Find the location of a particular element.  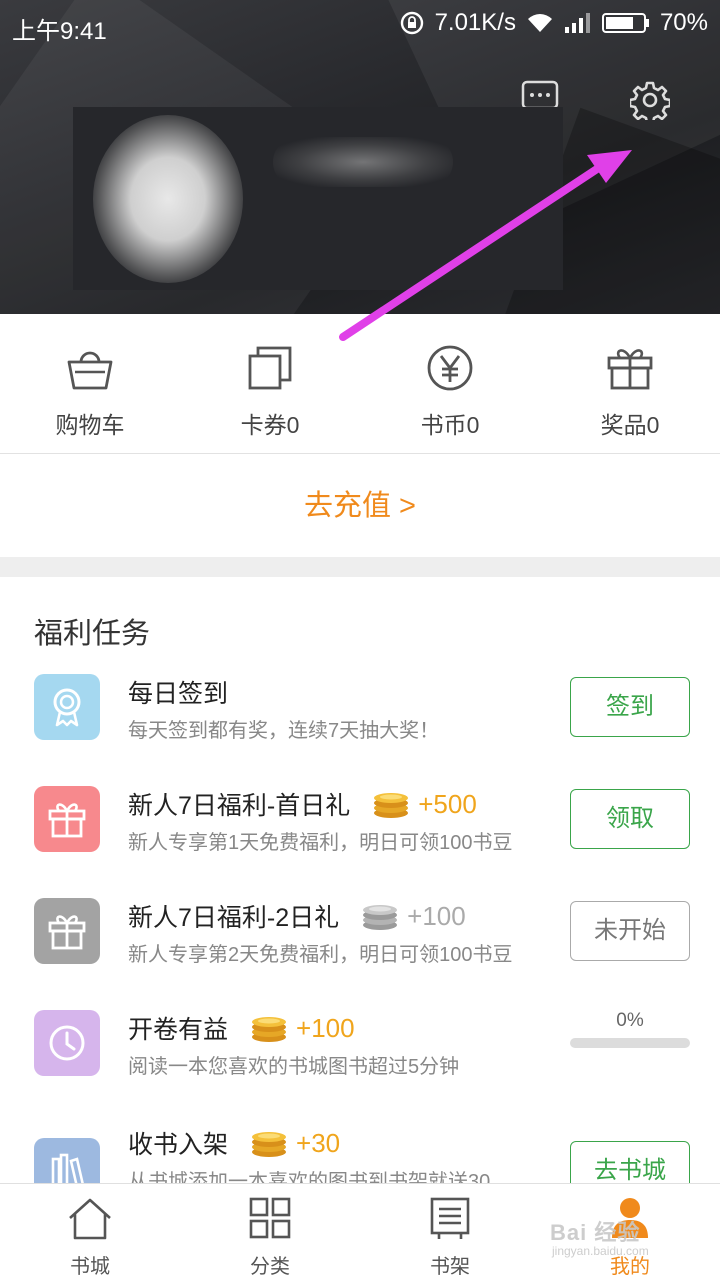

quick-bookcoins: 书币0 is located at coordinates (450, 384).